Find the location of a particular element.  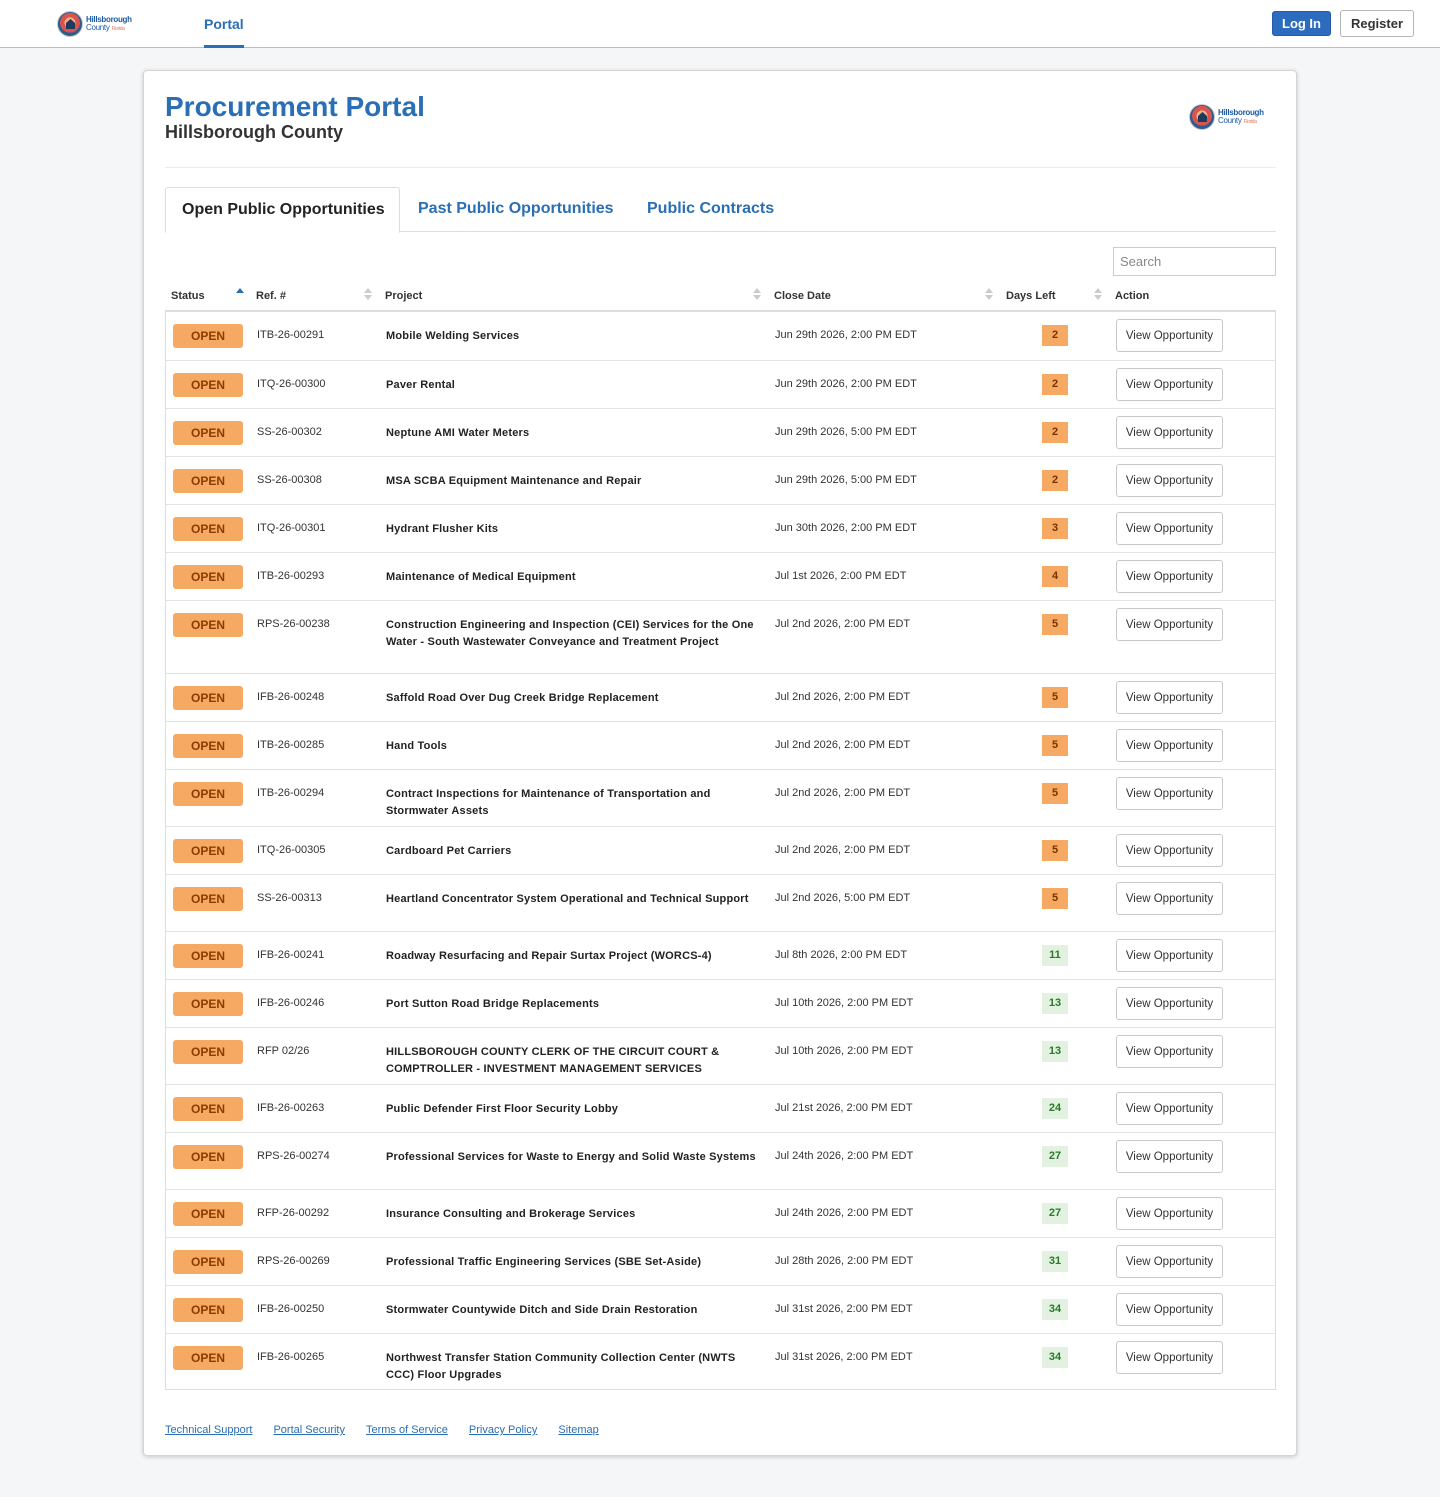

tab-past-opportunities: Past Public Opportunities is located at coordinates (516, 210).